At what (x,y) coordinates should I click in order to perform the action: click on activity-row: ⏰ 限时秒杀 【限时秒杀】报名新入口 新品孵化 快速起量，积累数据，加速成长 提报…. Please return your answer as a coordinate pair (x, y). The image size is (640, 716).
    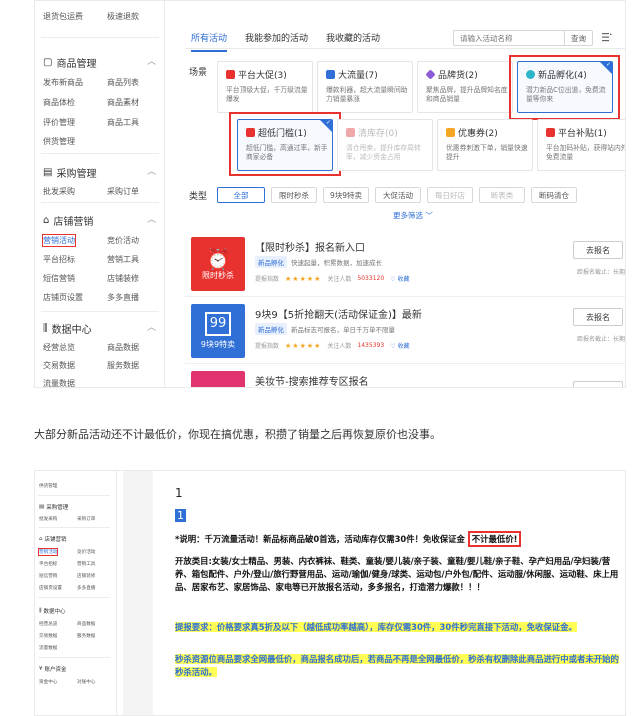
    Looking at the image, I should click on (405, 264).